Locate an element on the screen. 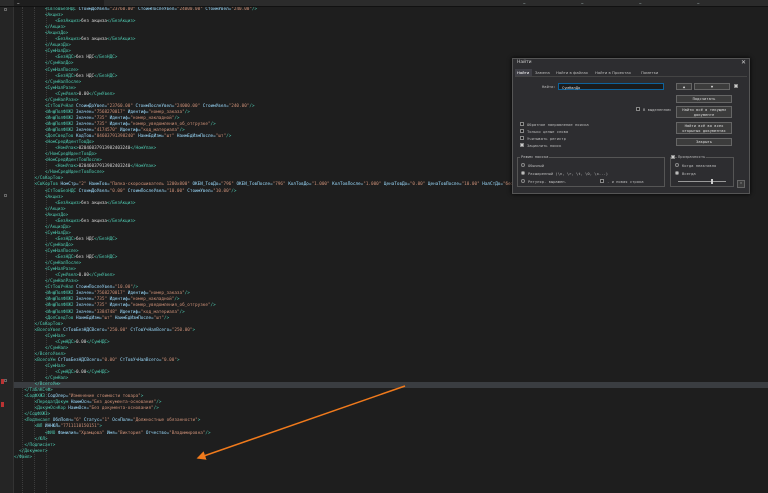 This screenshot has height=493, width=768. find-previous-button: ▲ is located at coordinates (684, 86).